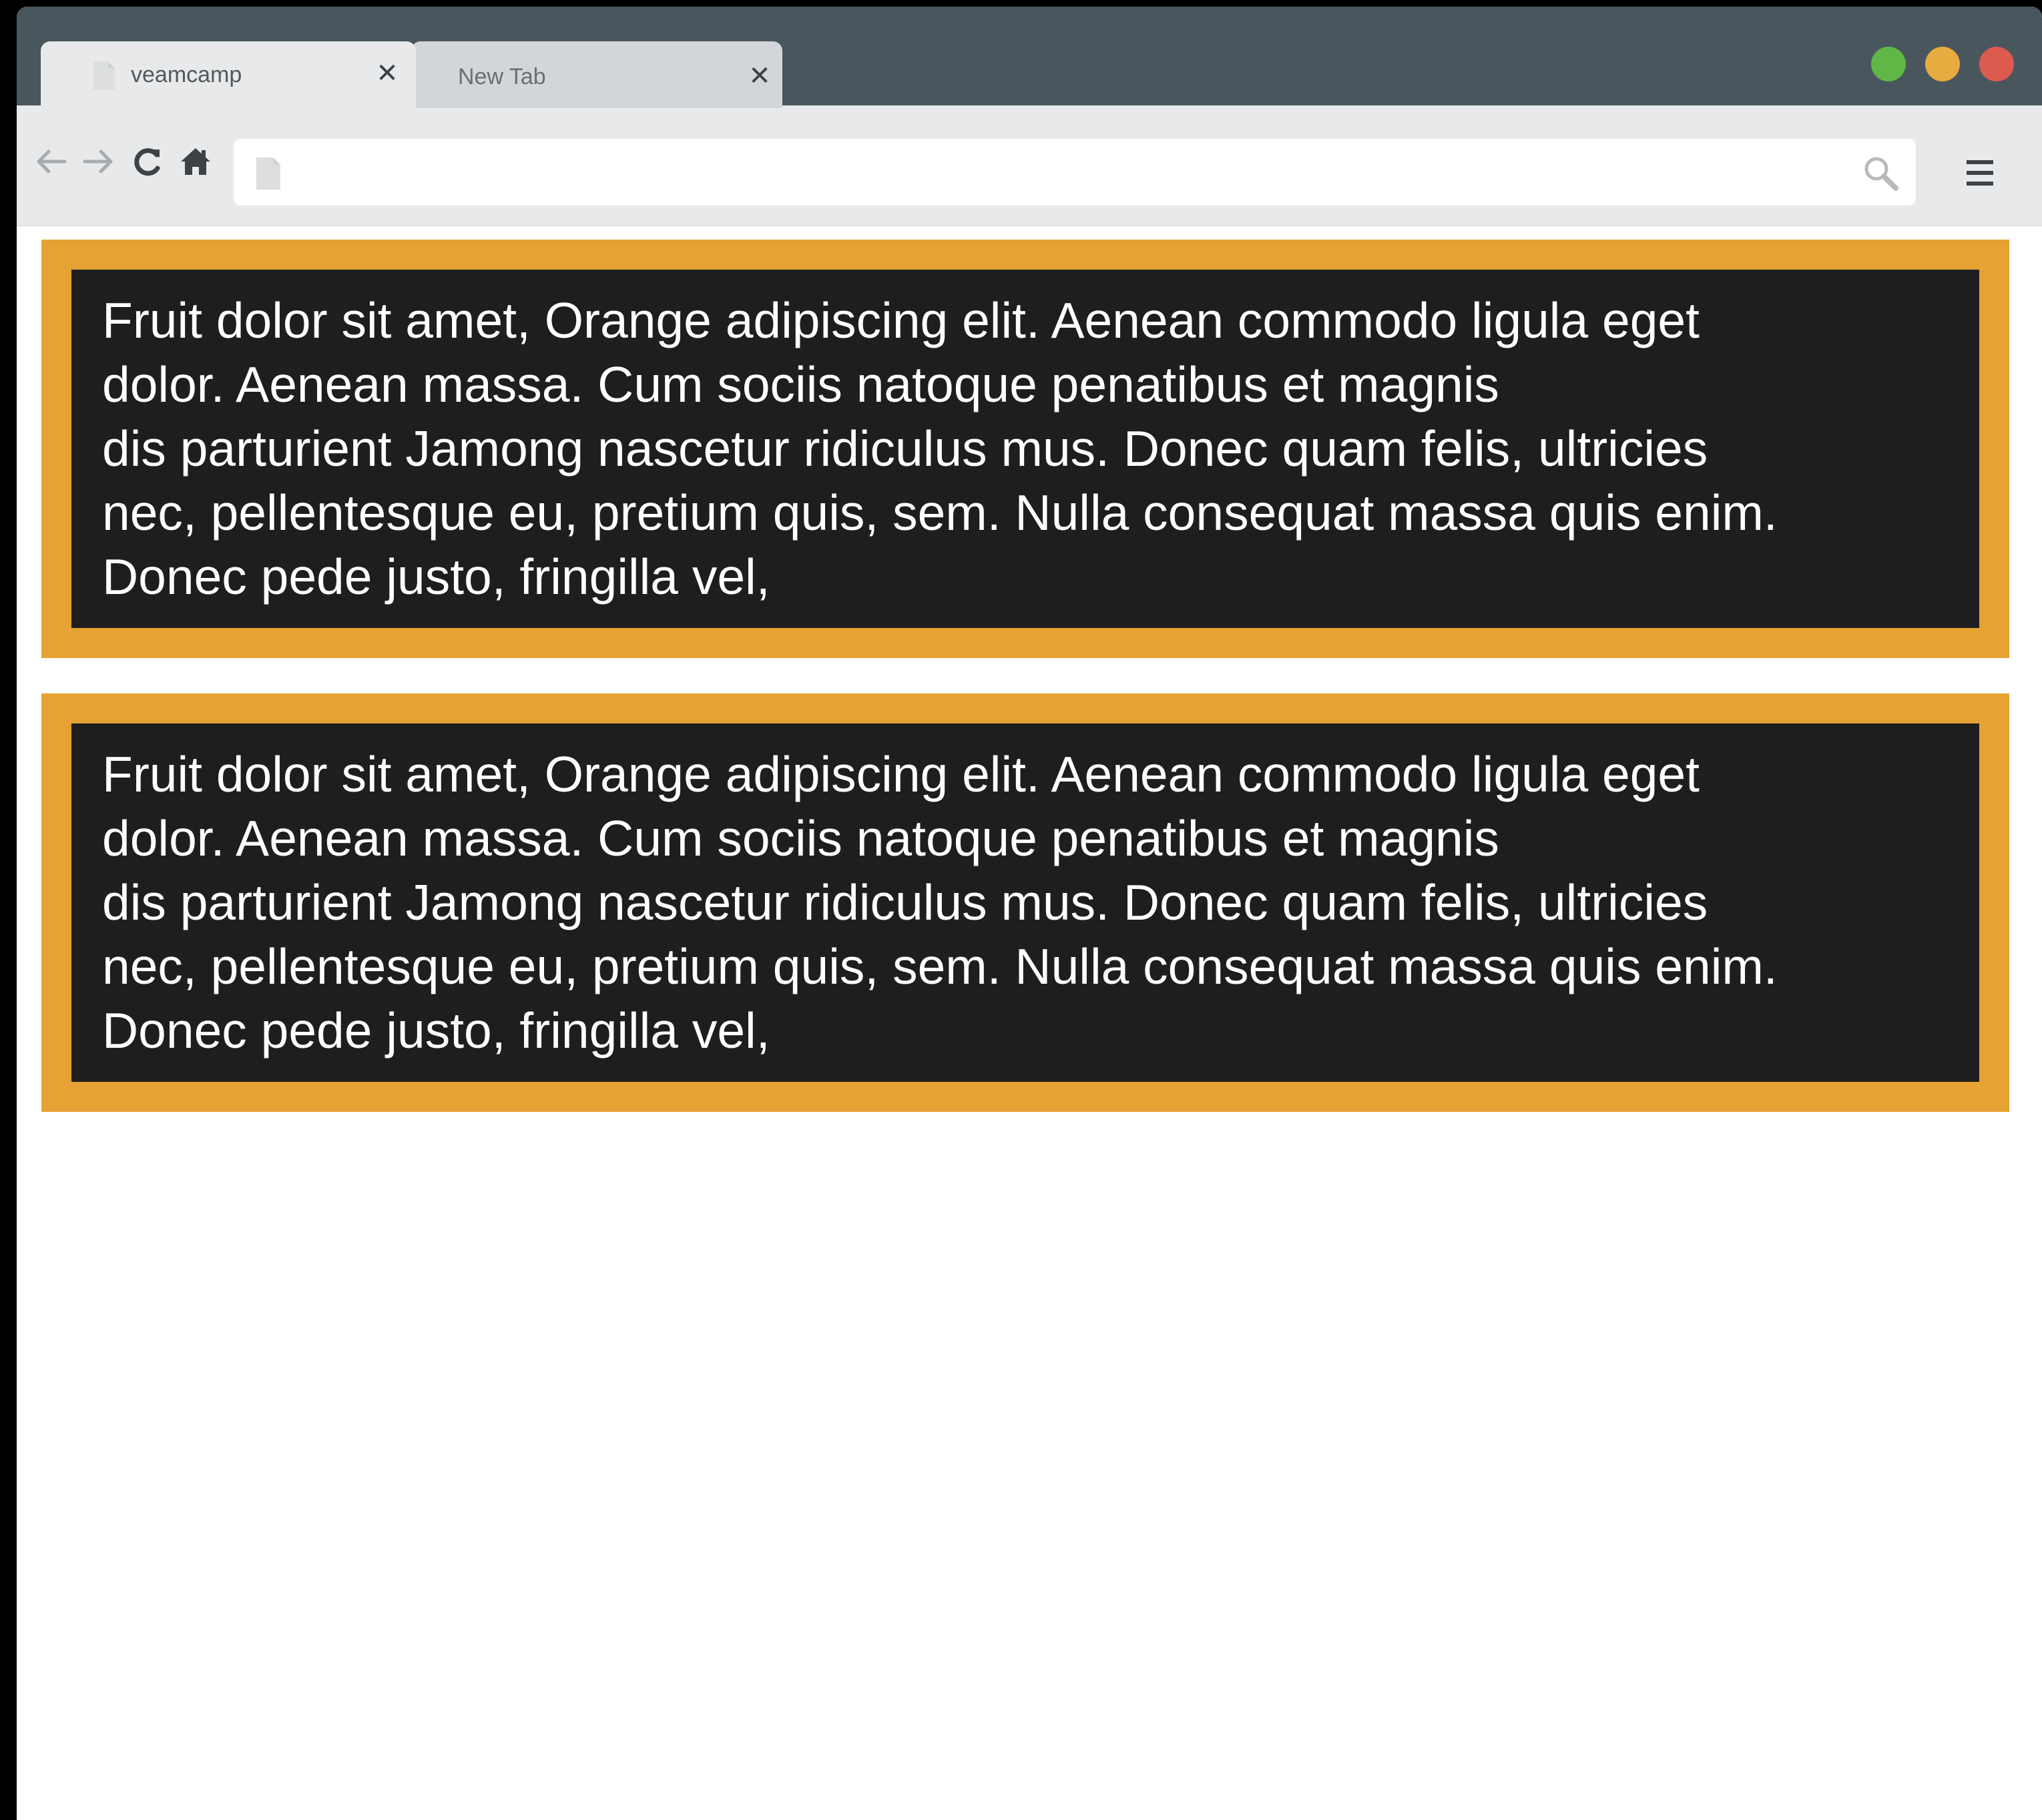  Describe the element at coordinates (1888, 64) in the screenshot. I see `maximize-button` at that location.